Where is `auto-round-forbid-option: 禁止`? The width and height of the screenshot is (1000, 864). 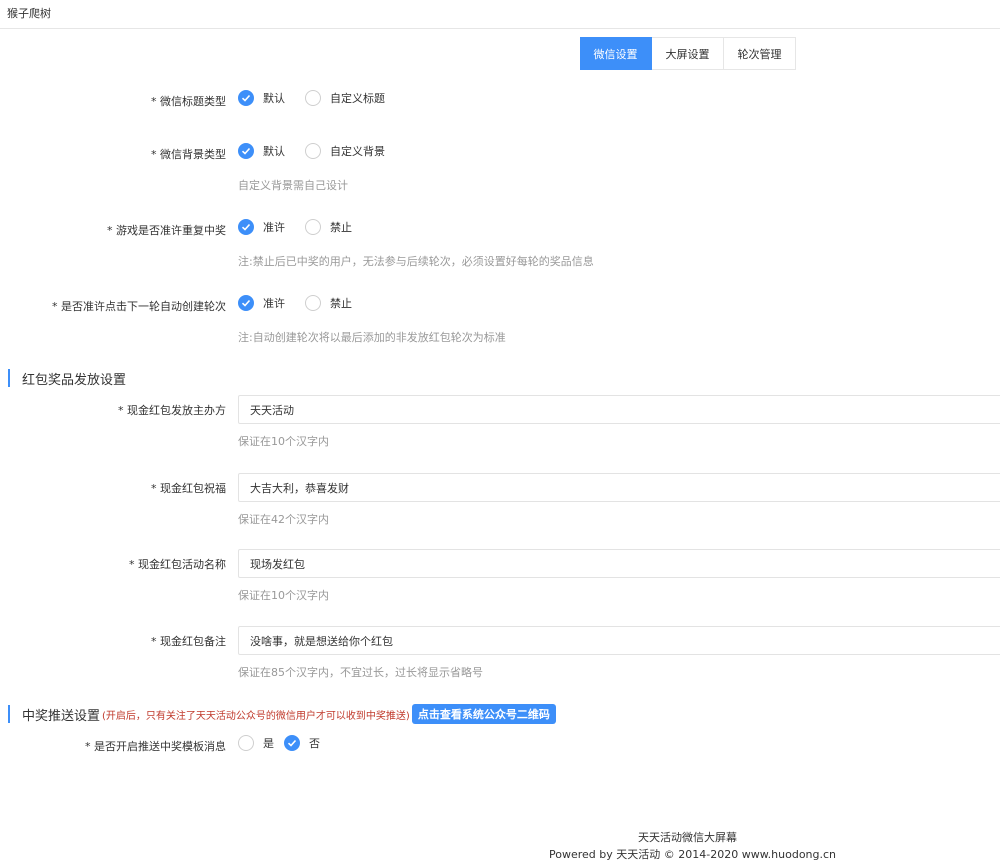
auto-round-forbid-option: 禁止 is located at coordinates (328, 303).